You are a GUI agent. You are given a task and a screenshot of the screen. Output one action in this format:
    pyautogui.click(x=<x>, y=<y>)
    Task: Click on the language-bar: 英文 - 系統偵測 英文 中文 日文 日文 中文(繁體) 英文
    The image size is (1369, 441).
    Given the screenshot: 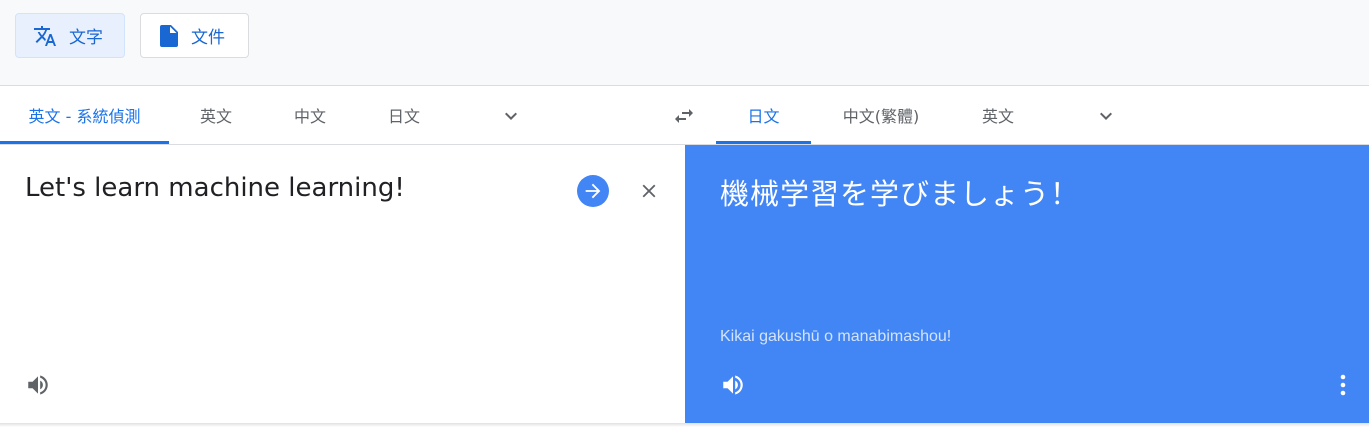 What is the action you would take?
    pyautogui.click(x=684, y=115)
    